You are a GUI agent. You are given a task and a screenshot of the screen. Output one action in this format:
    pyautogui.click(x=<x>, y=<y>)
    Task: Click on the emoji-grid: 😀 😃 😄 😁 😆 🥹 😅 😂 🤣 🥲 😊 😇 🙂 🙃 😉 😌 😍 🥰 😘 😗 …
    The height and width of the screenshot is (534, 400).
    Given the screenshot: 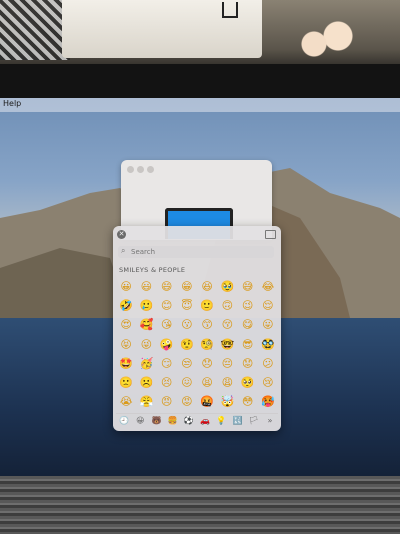 What is the action you would take?
    pyautogui.click(x=197, y=344)
    